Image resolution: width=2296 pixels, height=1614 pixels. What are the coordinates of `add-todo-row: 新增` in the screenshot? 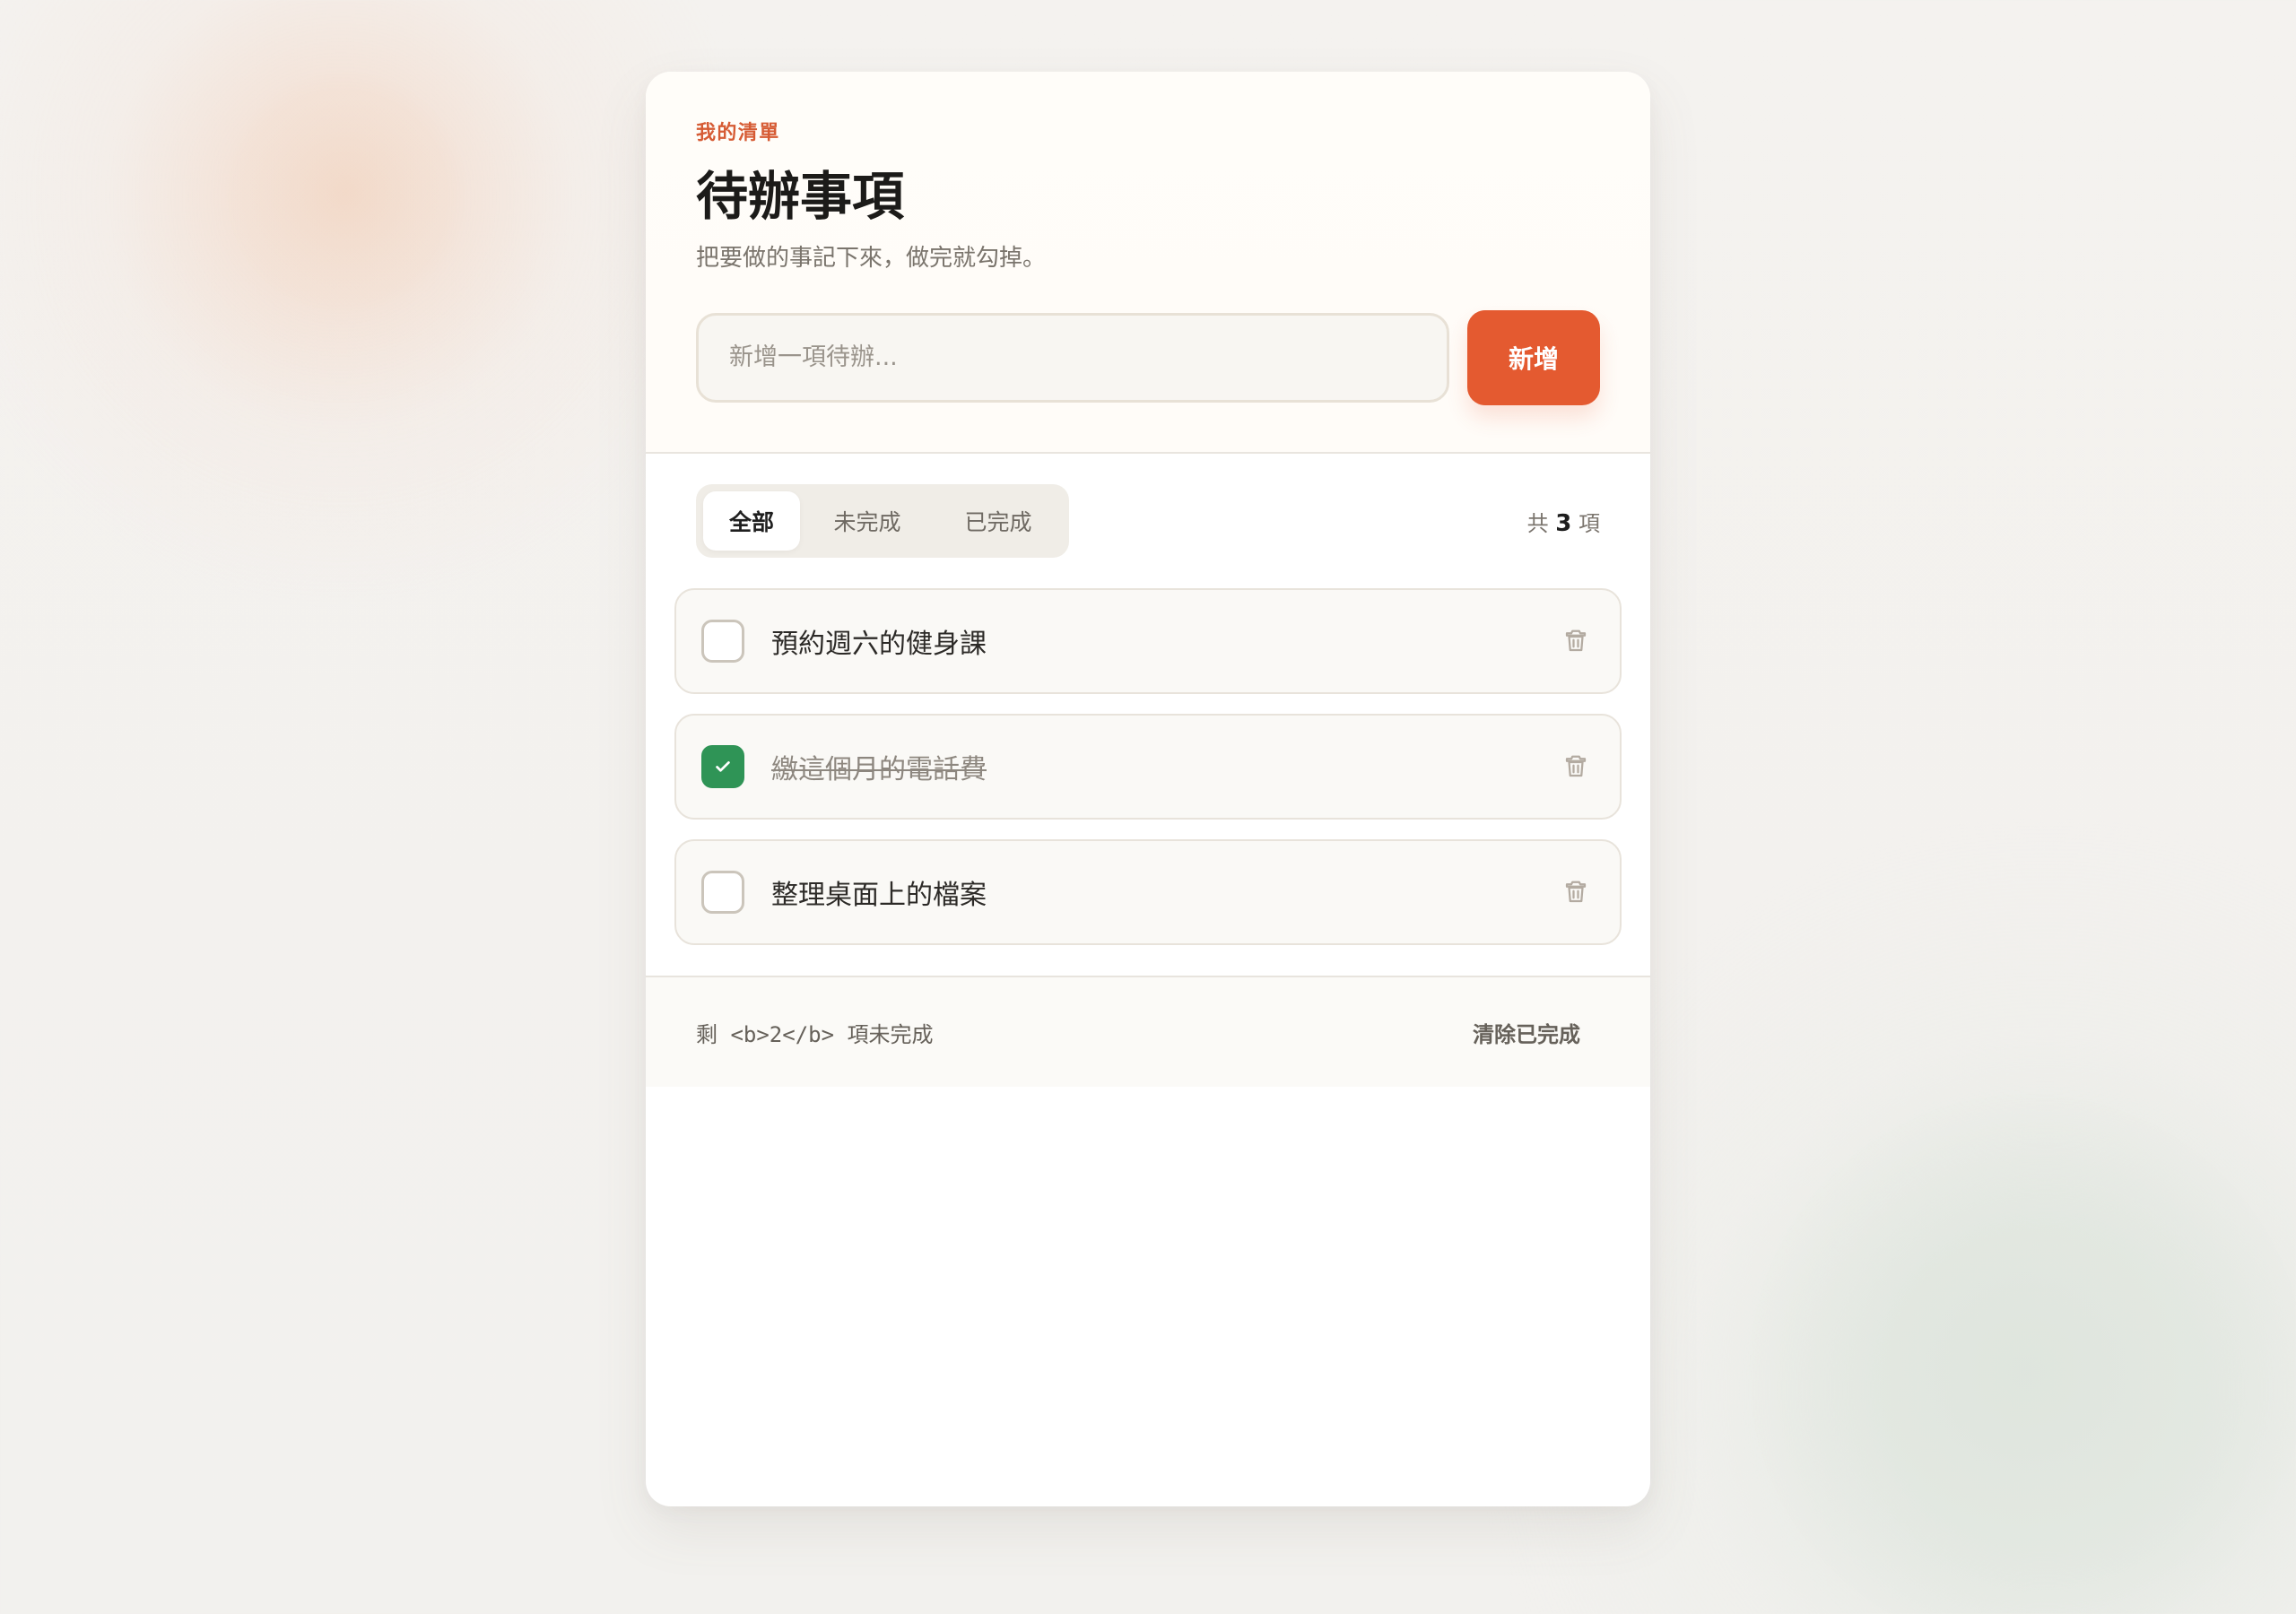 It's located at (1148, 357).